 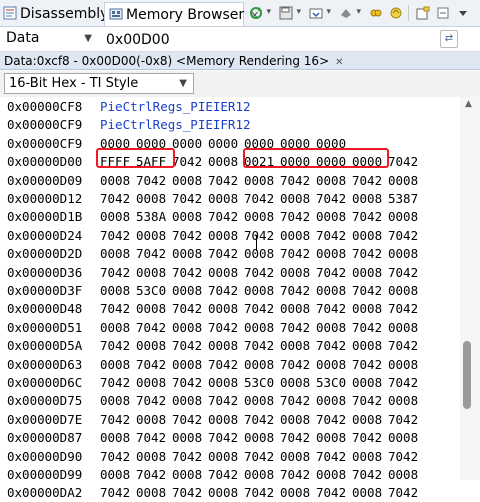 What do you see at coordinates (463, 13) in the screenshot?
I see `menu-icon` at bounding box center [463, 13].